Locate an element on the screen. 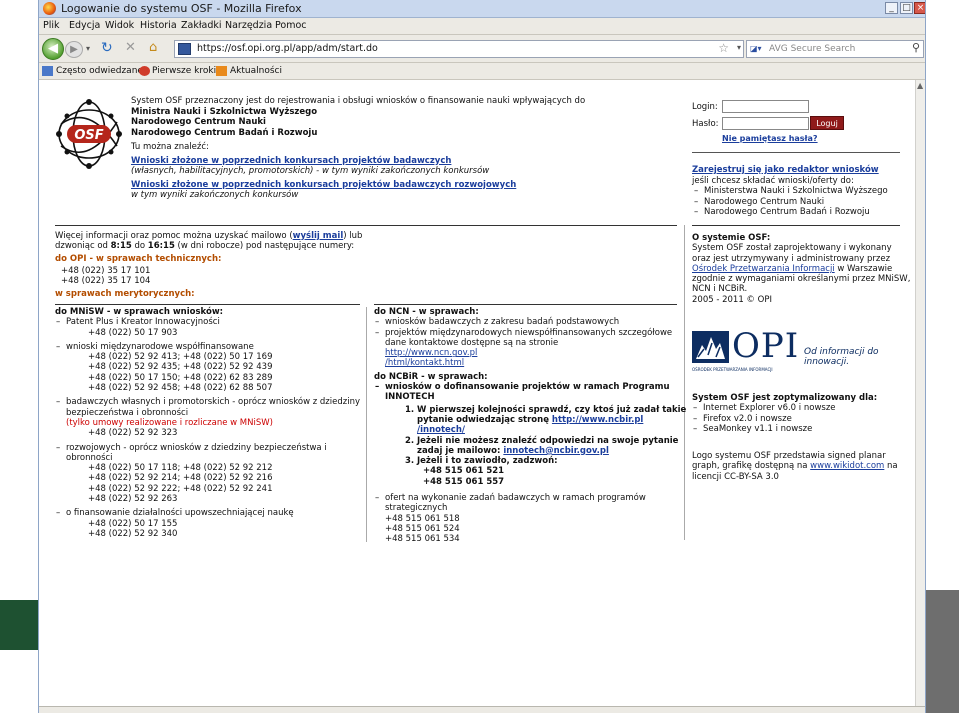  stop-icon: ✕ is located at coordinates (130, 48).